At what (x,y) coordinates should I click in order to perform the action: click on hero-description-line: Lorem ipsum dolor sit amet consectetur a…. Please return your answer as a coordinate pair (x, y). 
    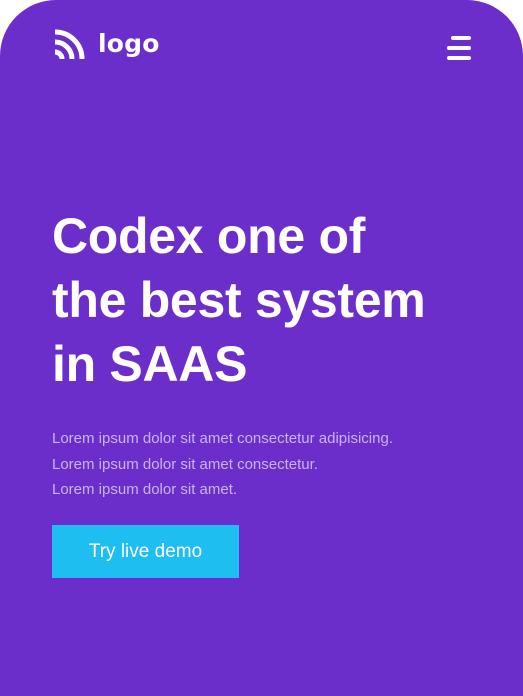
    Looking at the image, I should click on (222, 438).